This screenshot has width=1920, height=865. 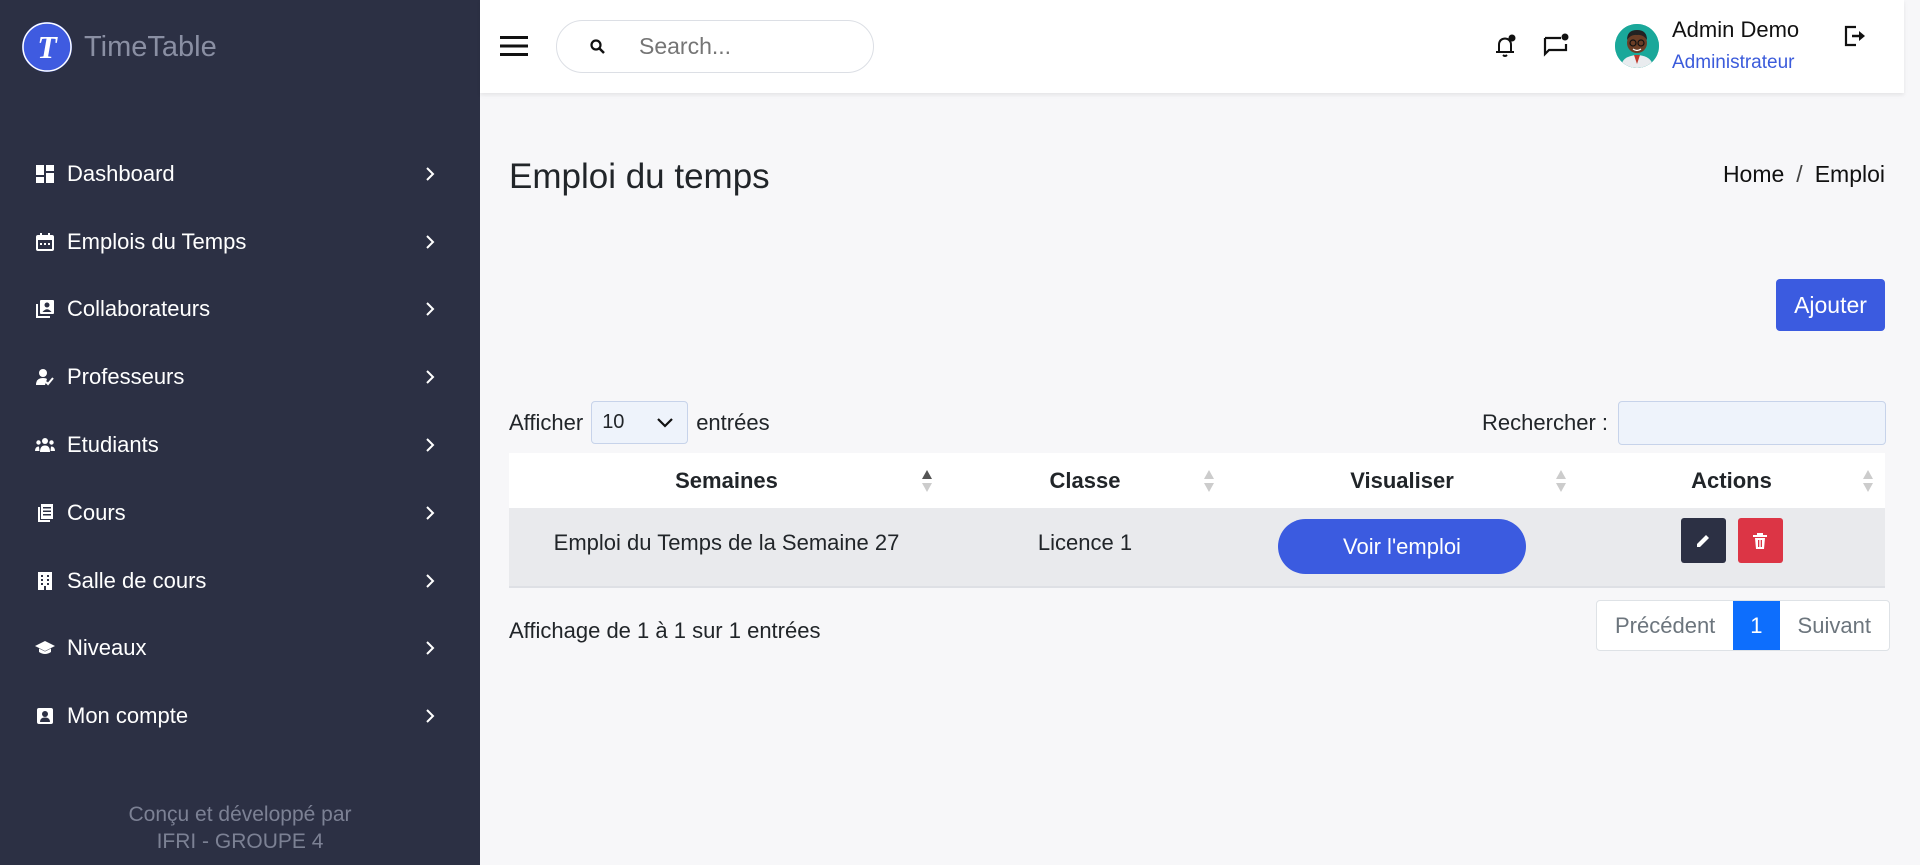 I want to click on column-header-label: Semaines, so click(x=726, y=480).